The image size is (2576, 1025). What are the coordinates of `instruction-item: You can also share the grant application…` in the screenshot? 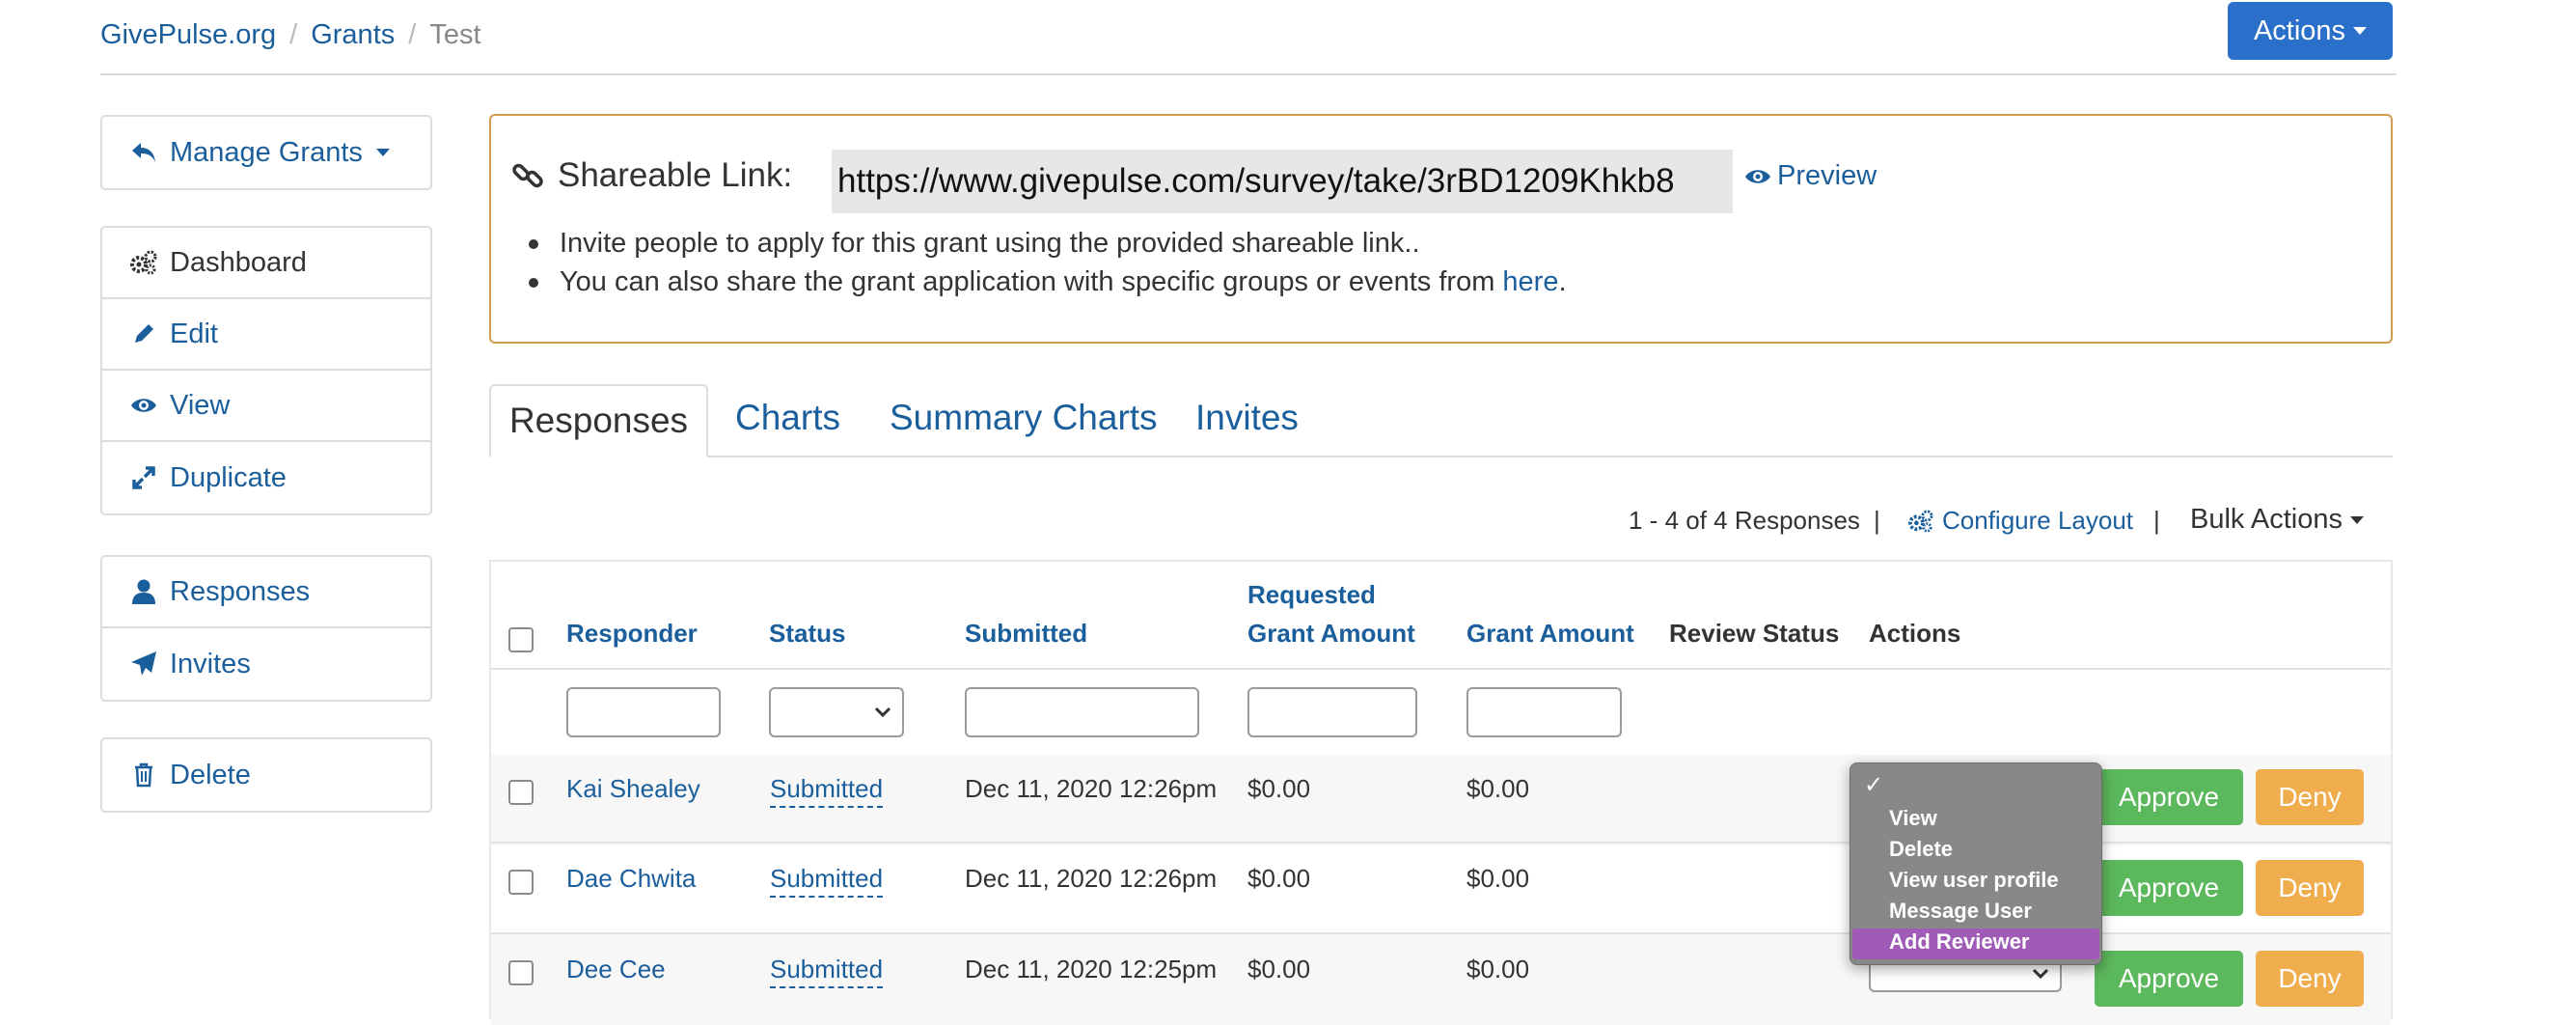 It's located at (1048, 282).